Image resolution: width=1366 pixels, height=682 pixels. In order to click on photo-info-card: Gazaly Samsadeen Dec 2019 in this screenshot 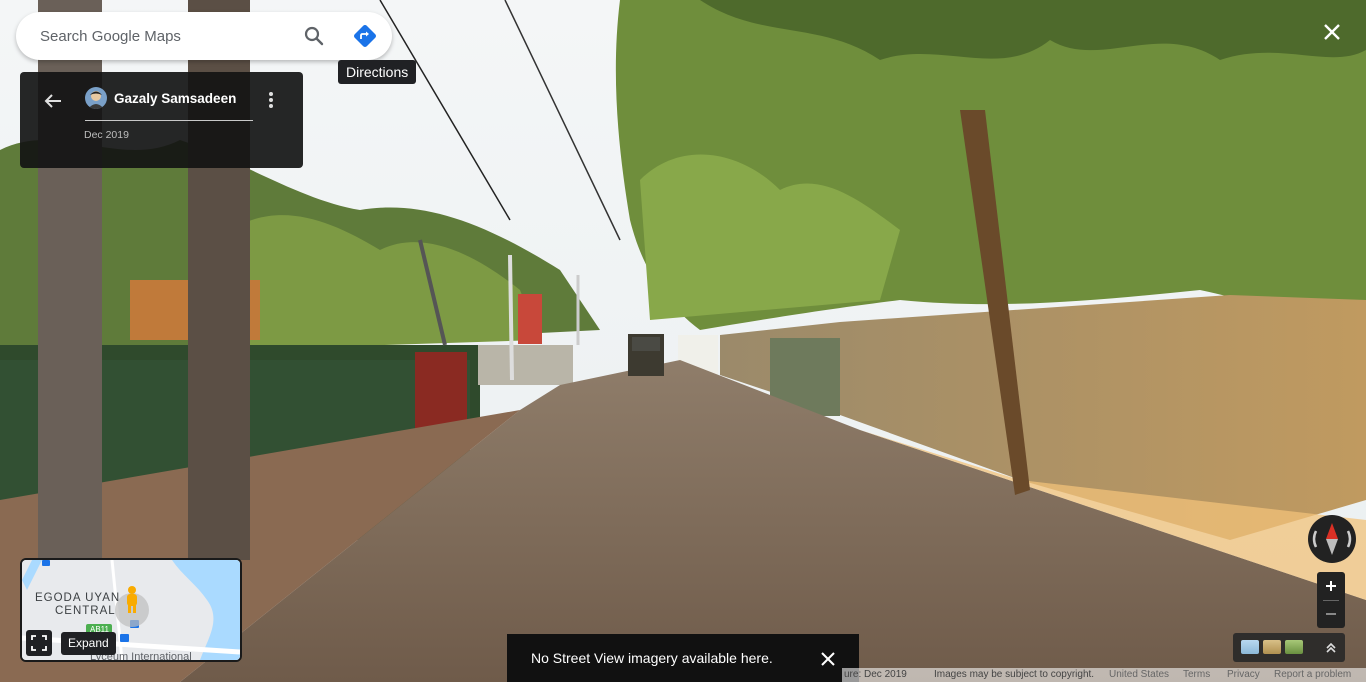, I will do `click(161, 120)`.